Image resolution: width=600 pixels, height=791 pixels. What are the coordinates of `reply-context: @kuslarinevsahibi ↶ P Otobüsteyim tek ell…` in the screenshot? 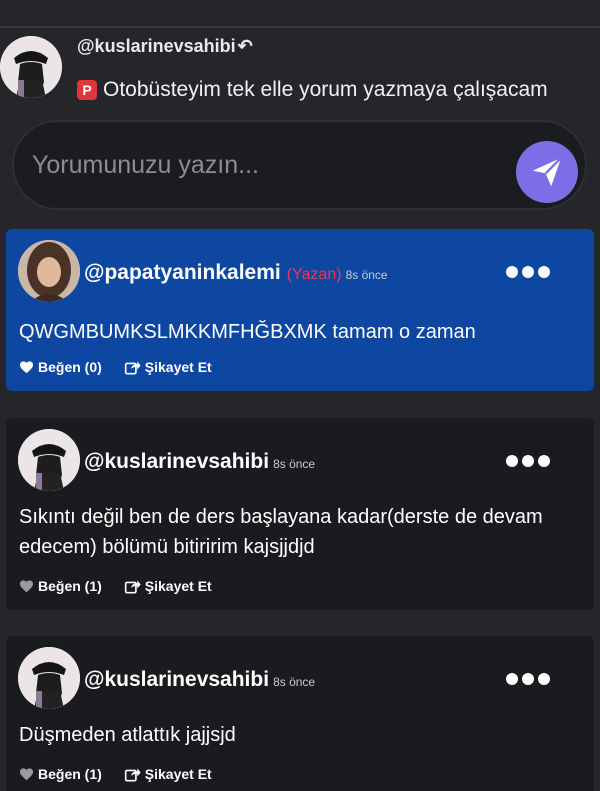 It's located at (300, 70).